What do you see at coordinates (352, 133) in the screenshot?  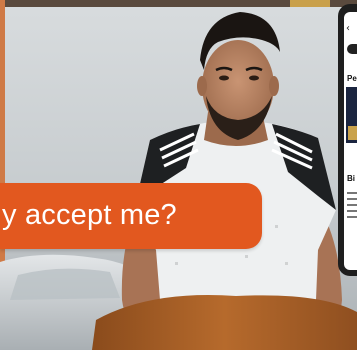 I see `phone-thumbnail-accent` at bounding box center [352, 133].